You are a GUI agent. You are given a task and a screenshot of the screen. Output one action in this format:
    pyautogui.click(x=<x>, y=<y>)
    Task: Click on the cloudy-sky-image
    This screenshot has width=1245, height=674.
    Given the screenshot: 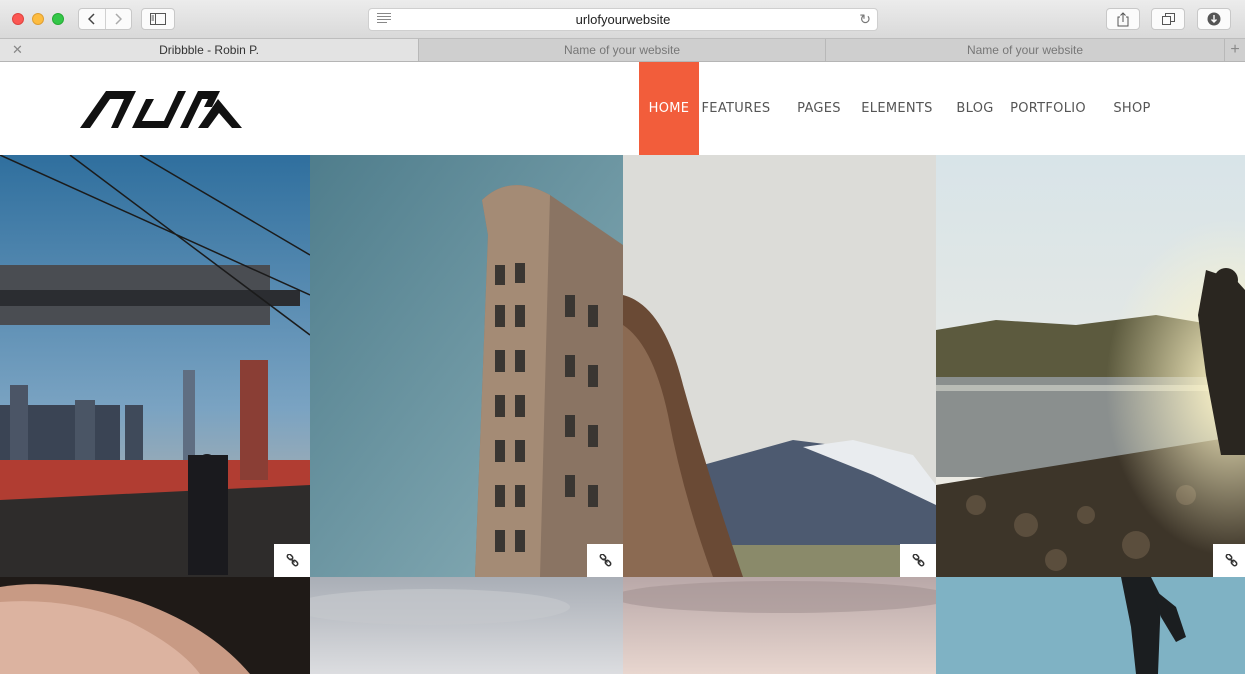 What is the action you would take?
    pyautogui.click(x=466, y=625)
    